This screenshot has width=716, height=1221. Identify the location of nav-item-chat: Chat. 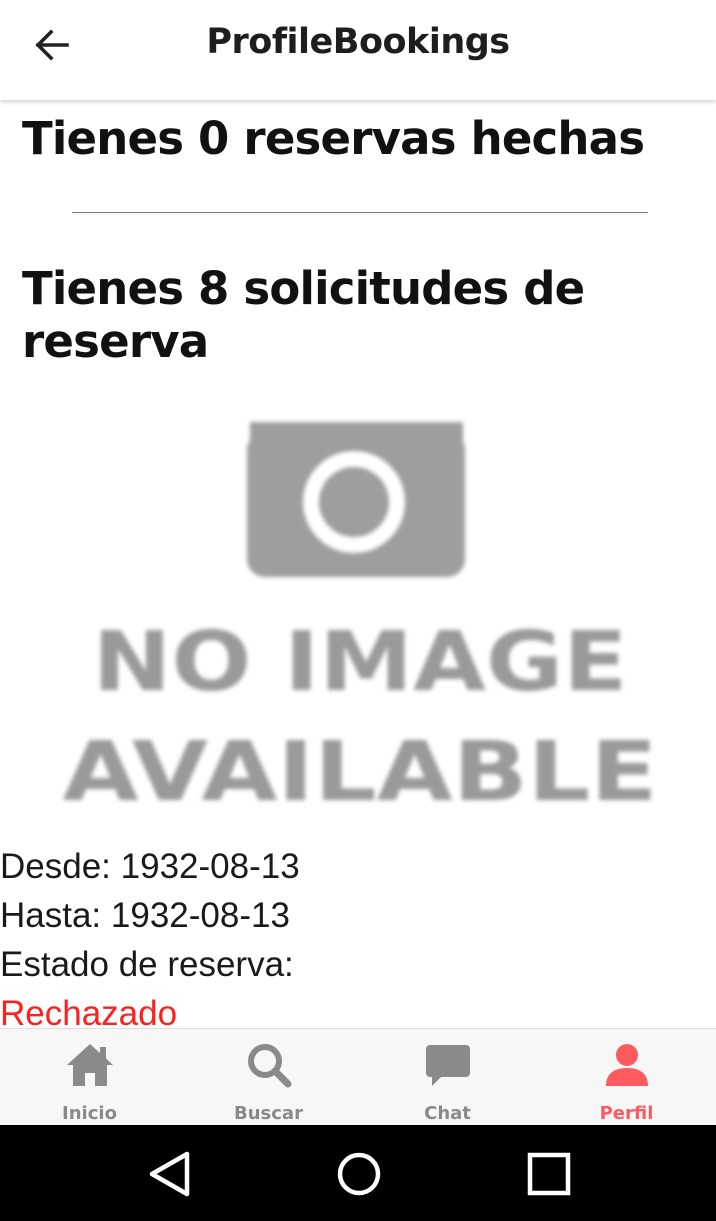
(447, 1077).